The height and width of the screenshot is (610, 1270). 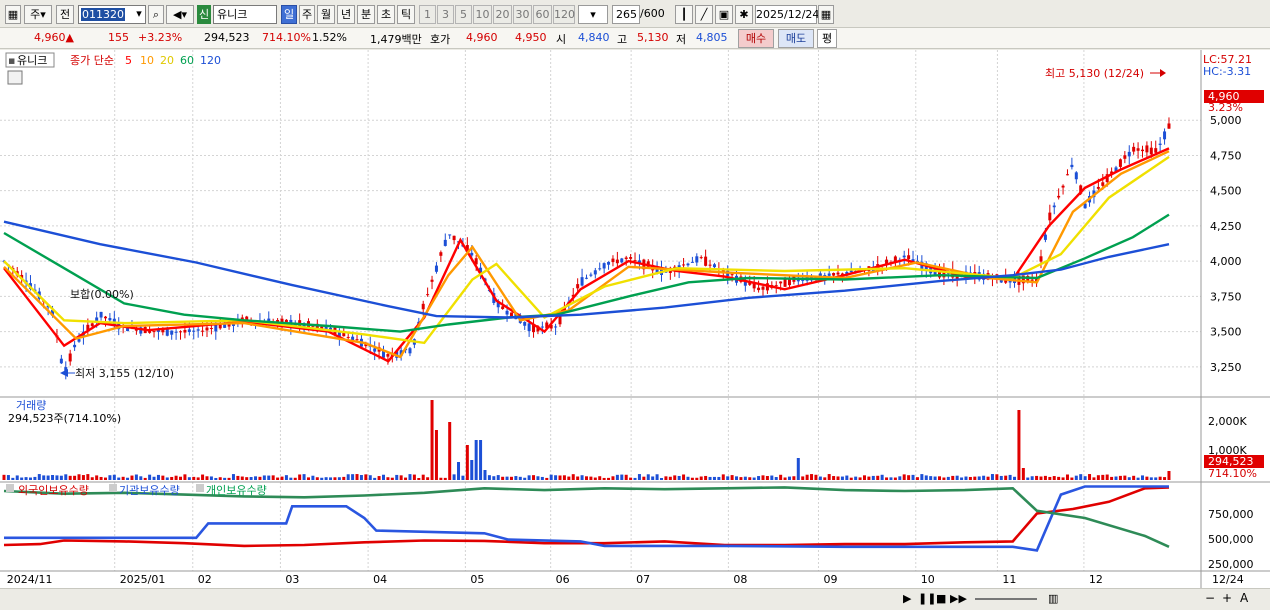 I want to click on draw-icon: ╱, so click(x=704, y=14).